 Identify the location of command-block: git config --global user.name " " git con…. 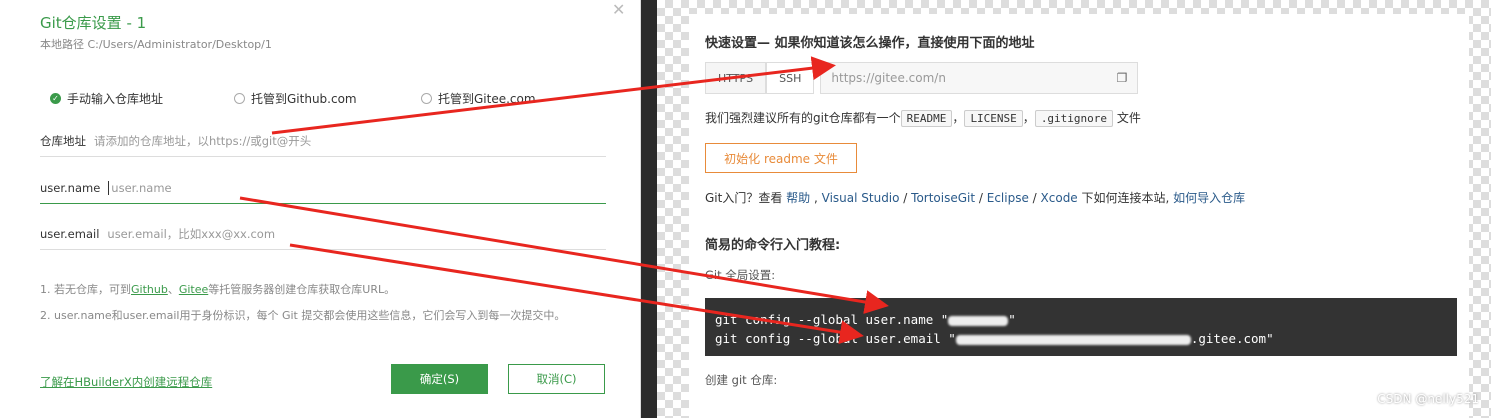
(1081, 327).